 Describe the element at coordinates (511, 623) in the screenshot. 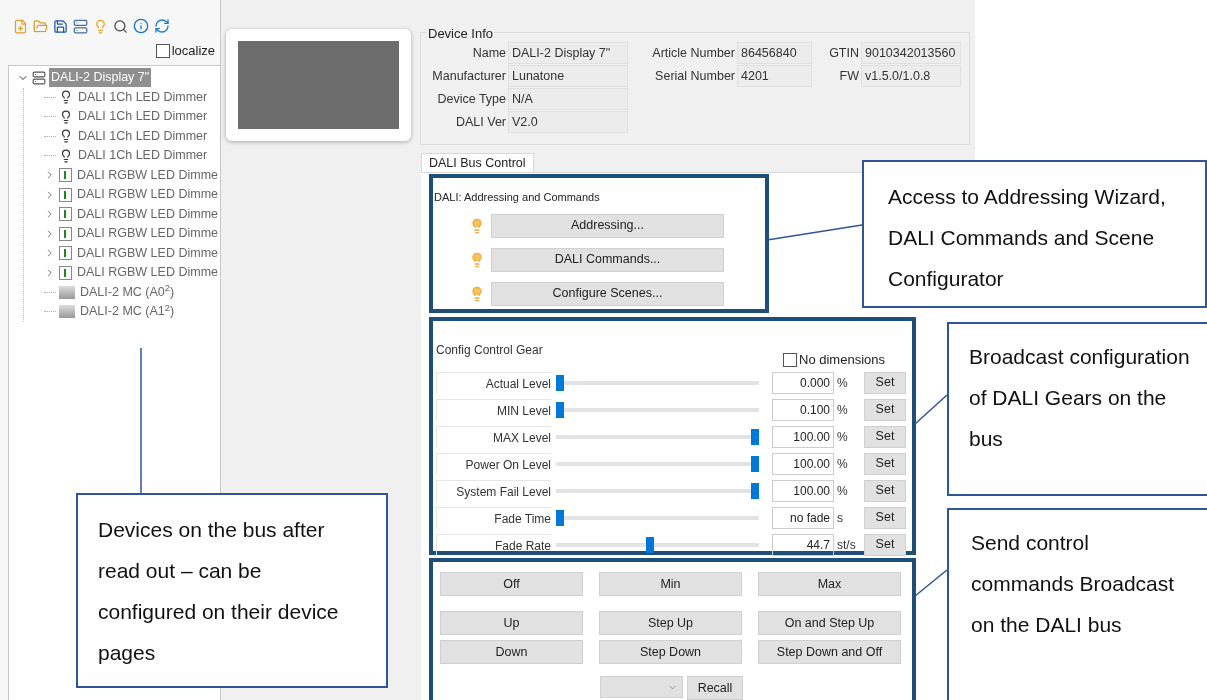

I see `command-button: Up` at that location.